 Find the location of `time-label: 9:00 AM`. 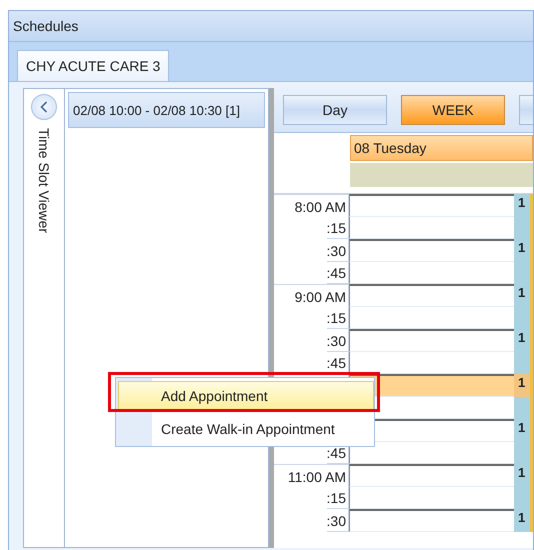

time-label: 9:00 AM is located at coordinates (320, 297).